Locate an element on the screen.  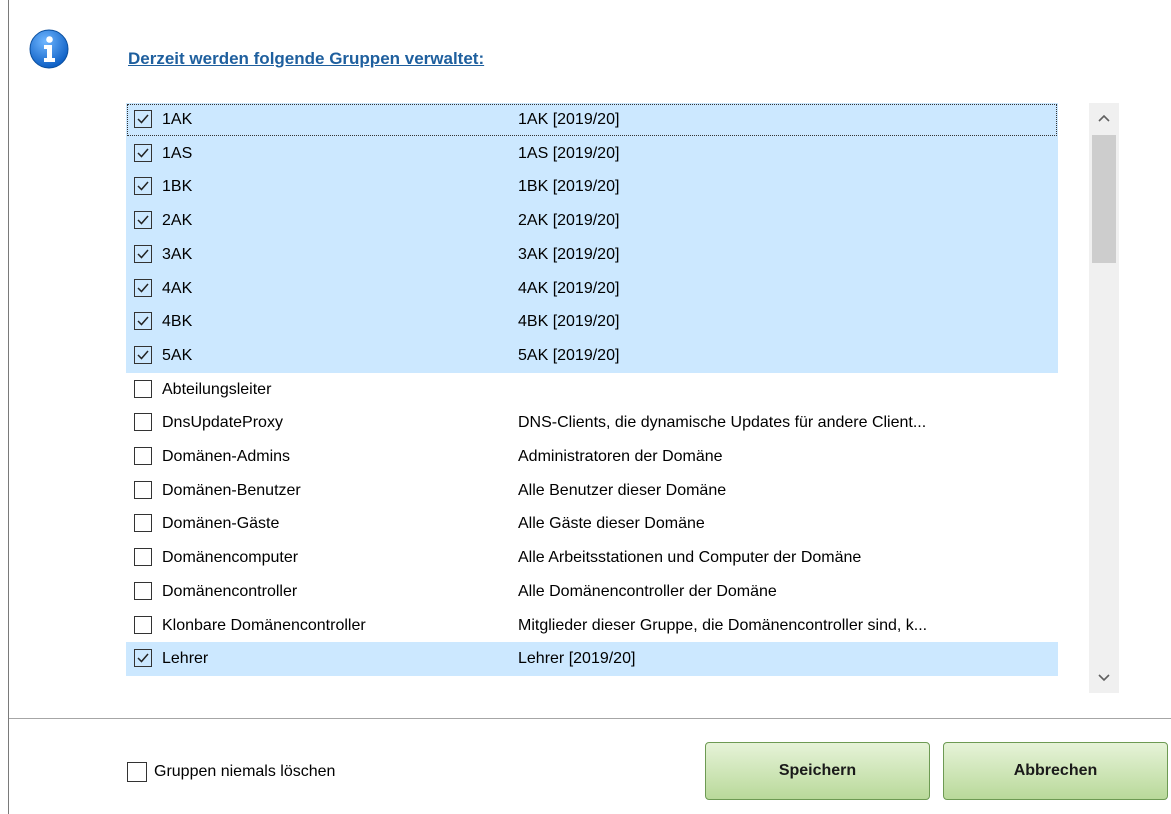
group-name: 3AK is located at coordinates (177, 254).